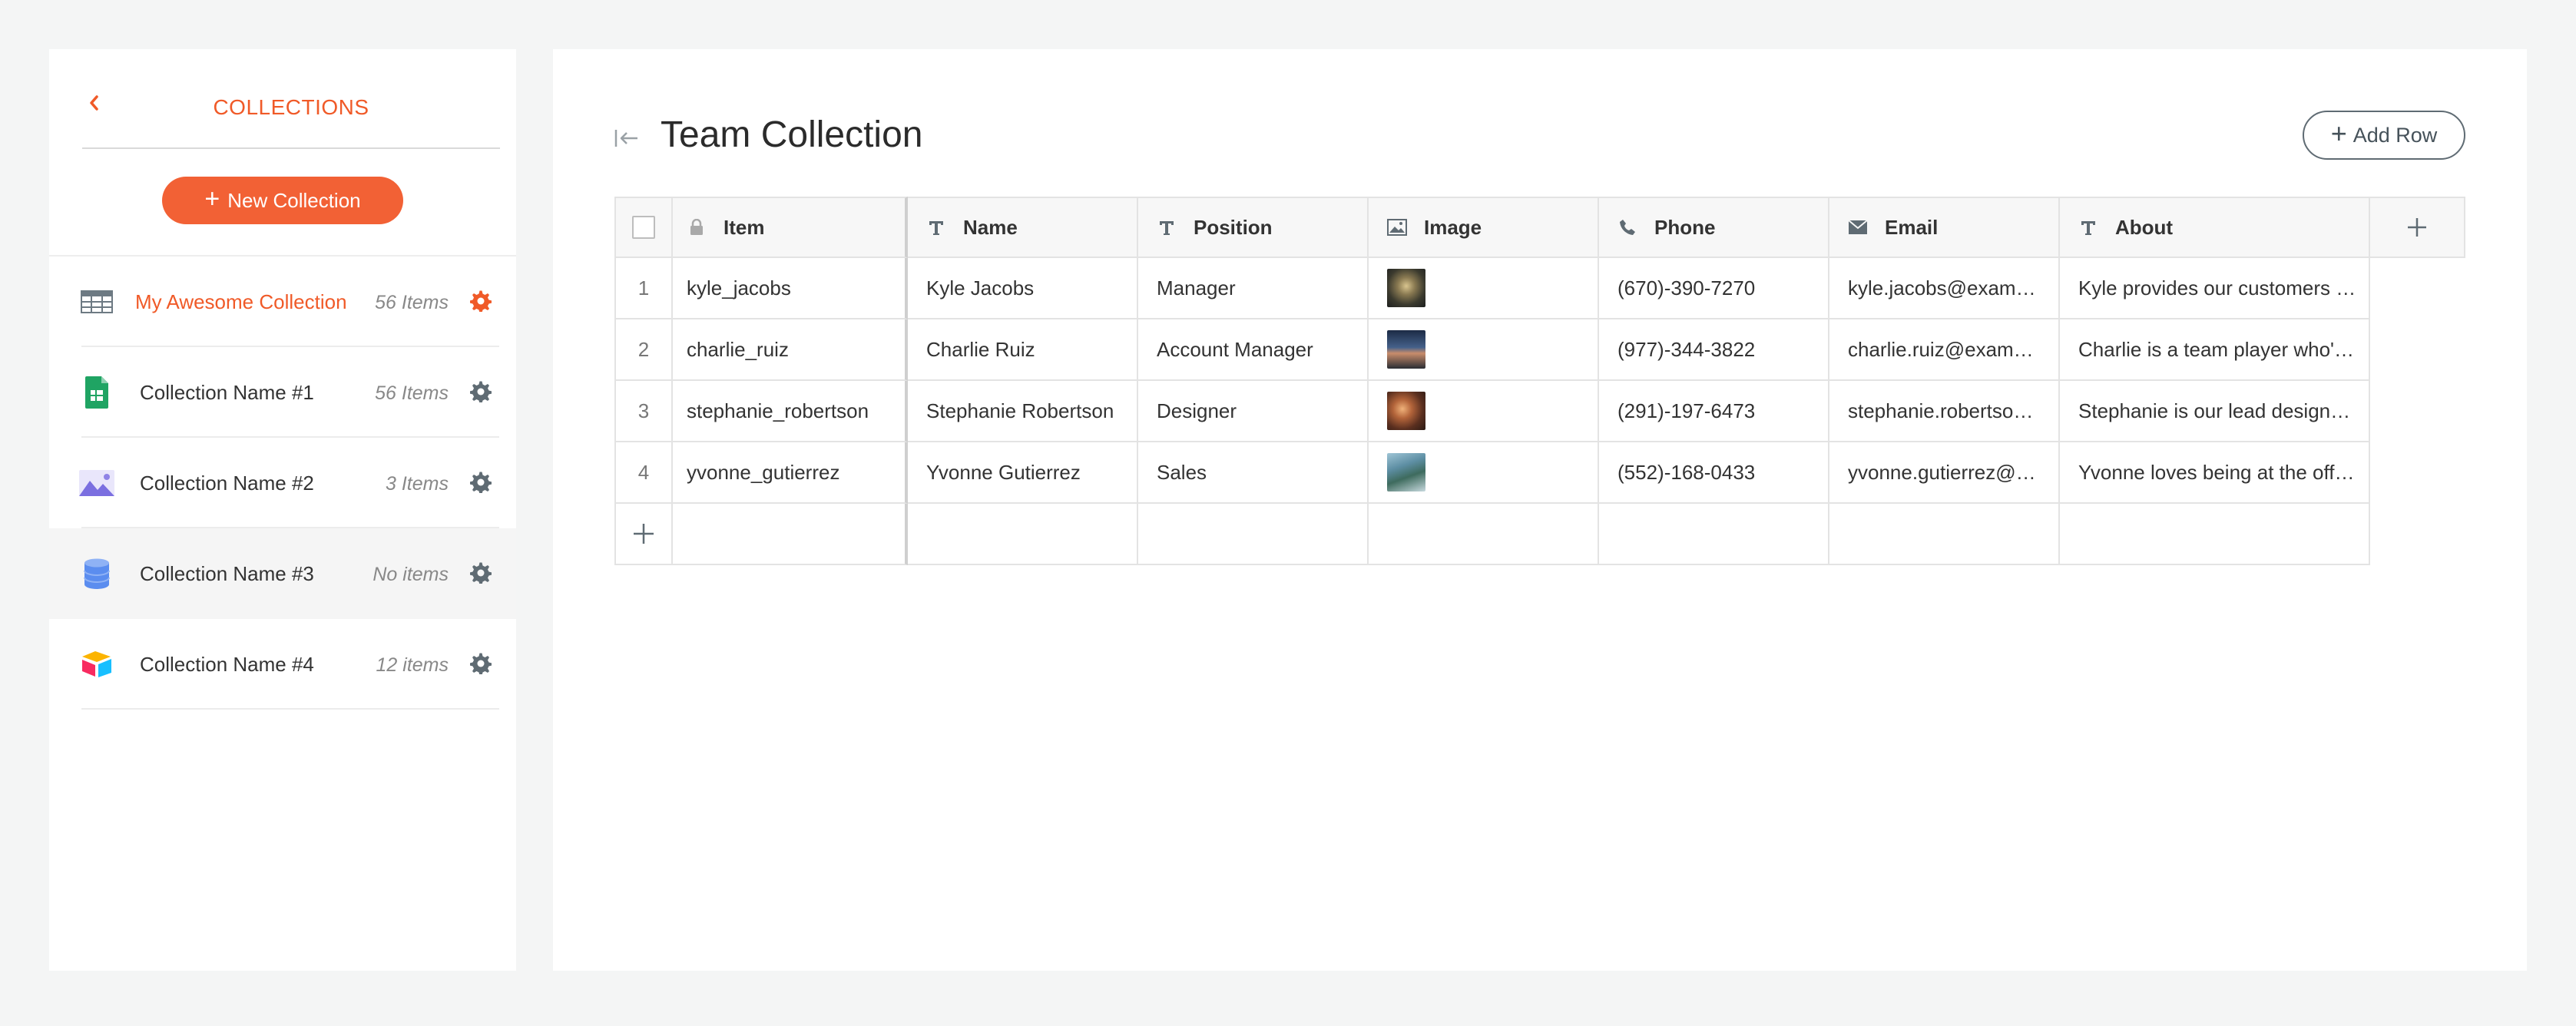 The width and height of the screenshot is (2576, 1026). What do you see at coordinates (1003, 472) in the screenshot?
I see `cell-text: Yvonne Gutierrez` at bounding box center [1003, 472].